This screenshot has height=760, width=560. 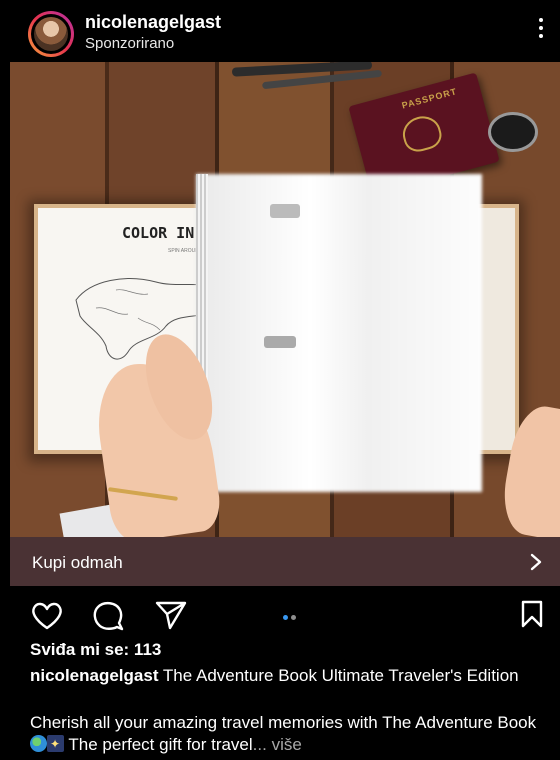 What do you see at coordinates (158, 233) in the screenshot?
I see `book-page-title: COLOR IN` at bounding box center [158, 233].